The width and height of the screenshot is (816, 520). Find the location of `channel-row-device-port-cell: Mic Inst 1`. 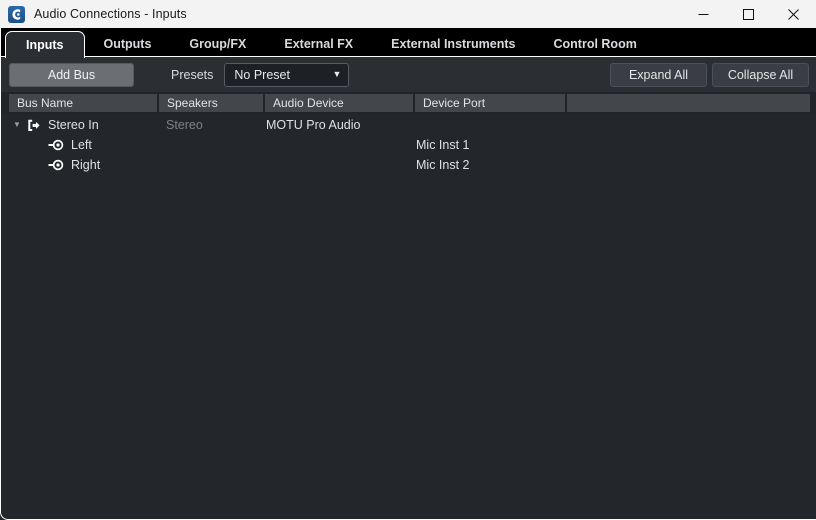

channel-row-device-port-cell: Mic Inst 1 is located at coordinates (486, 145).